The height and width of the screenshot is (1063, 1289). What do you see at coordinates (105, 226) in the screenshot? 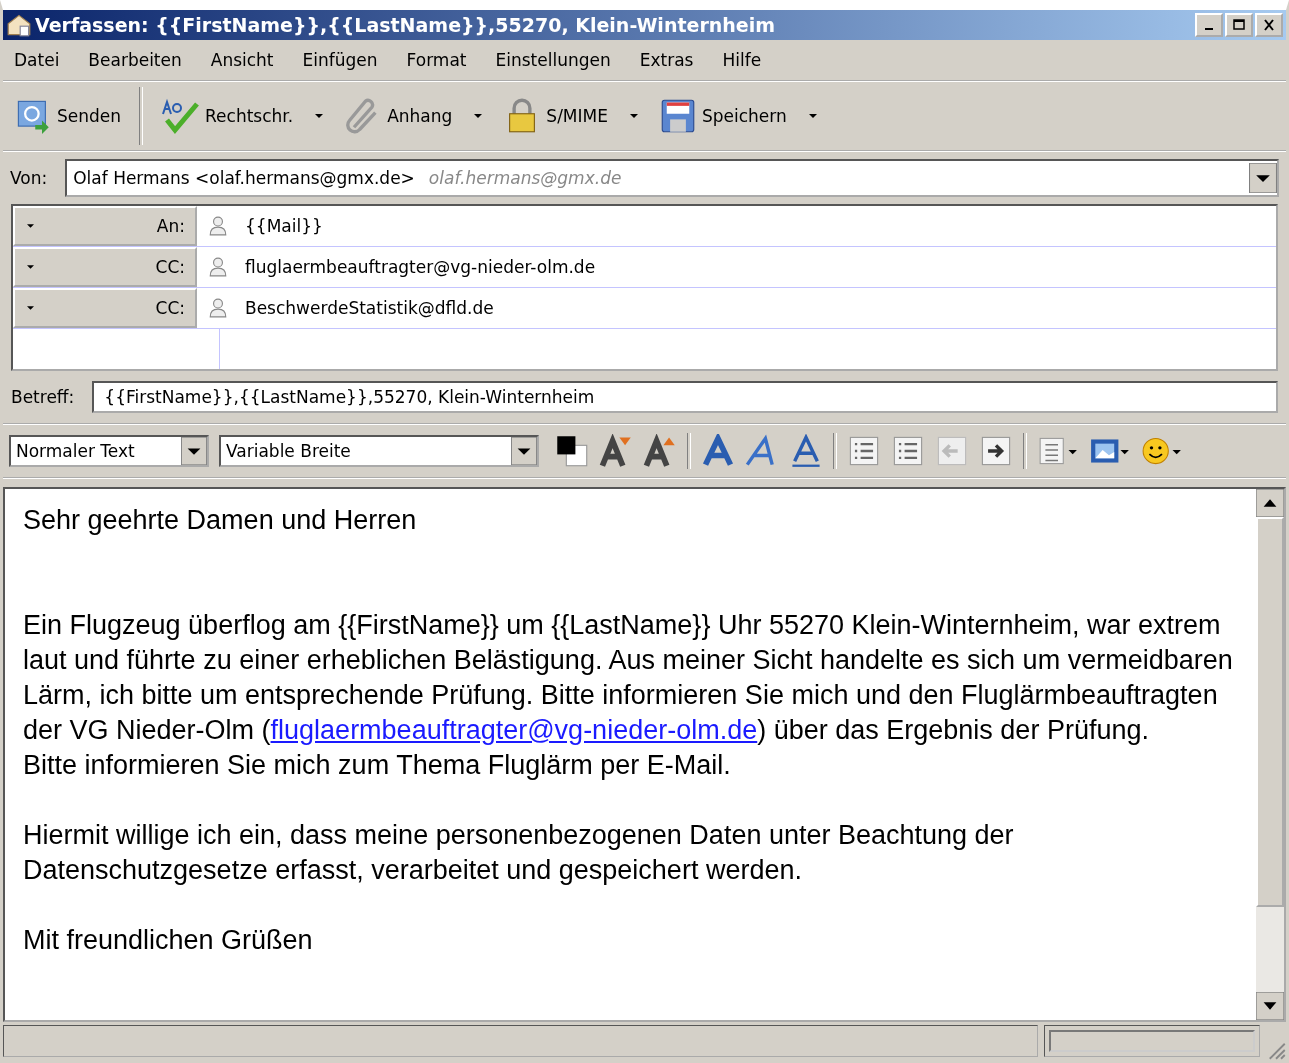
I see `recipient-type-dropdown: An:` at bounding box center [105, 226].